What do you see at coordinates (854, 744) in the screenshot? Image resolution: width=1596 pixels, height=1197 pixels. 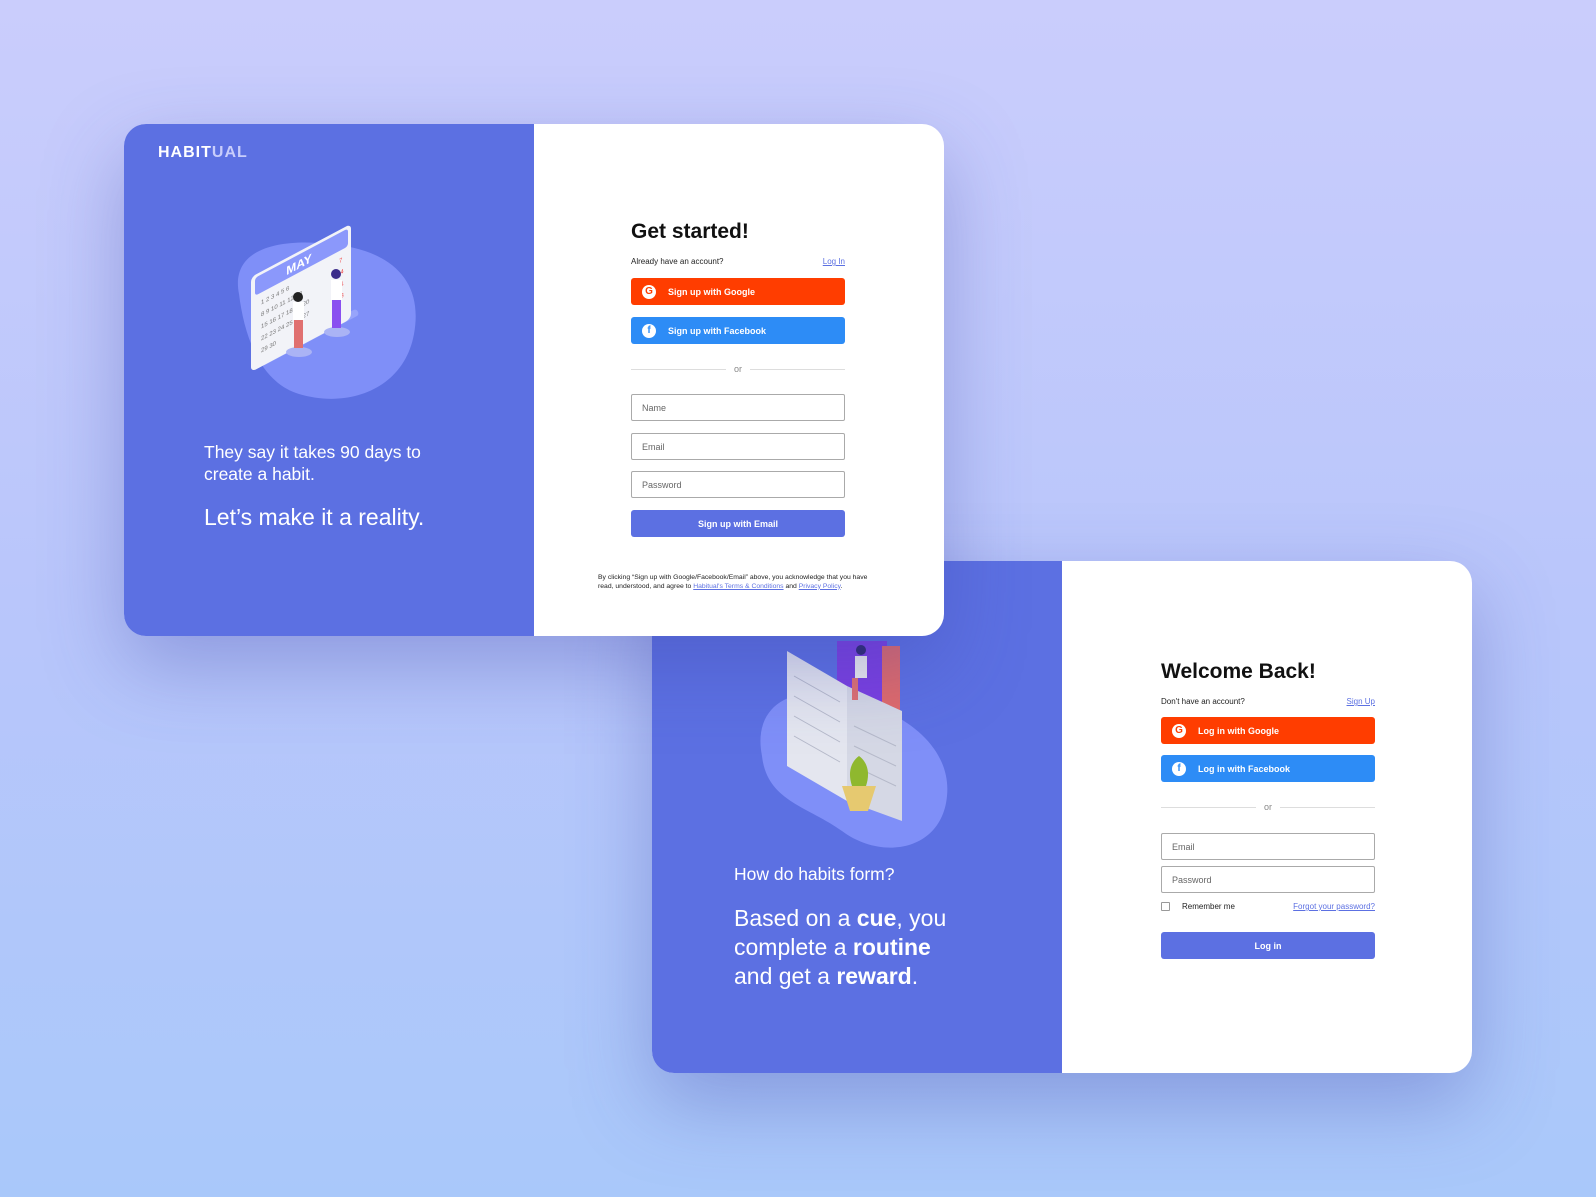 I see `books-illustration` at bounding box center [854, 744].